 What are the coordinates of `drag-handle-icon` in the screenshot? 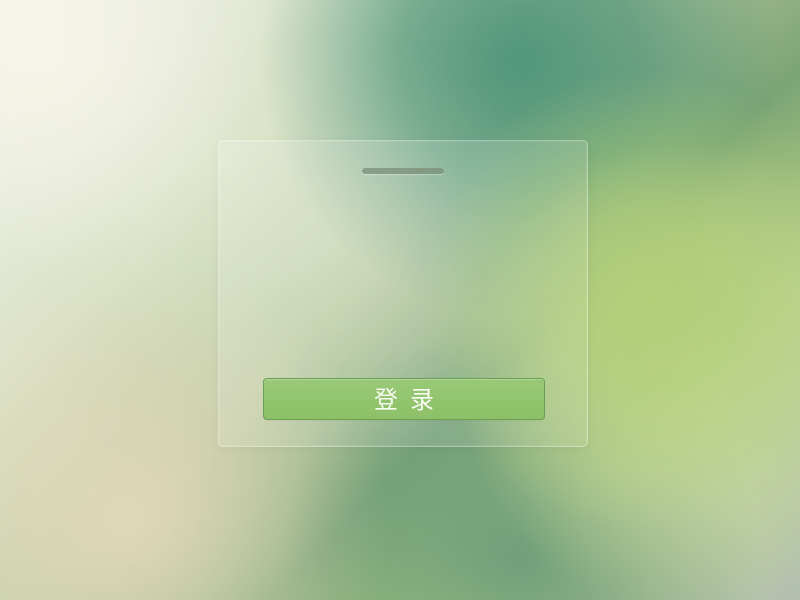 It's located at (403, 171).